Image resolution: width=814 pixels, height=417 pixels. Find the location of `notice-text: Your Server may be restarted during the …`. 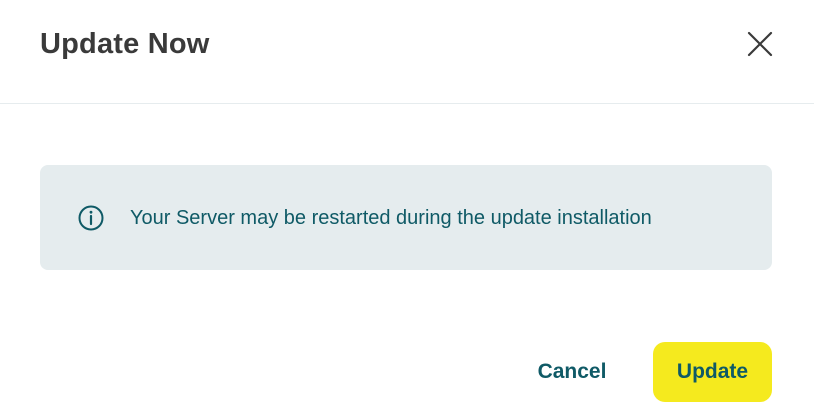

notice-text: Your Server may be restarted during the … is located at coordinates (391, 218).